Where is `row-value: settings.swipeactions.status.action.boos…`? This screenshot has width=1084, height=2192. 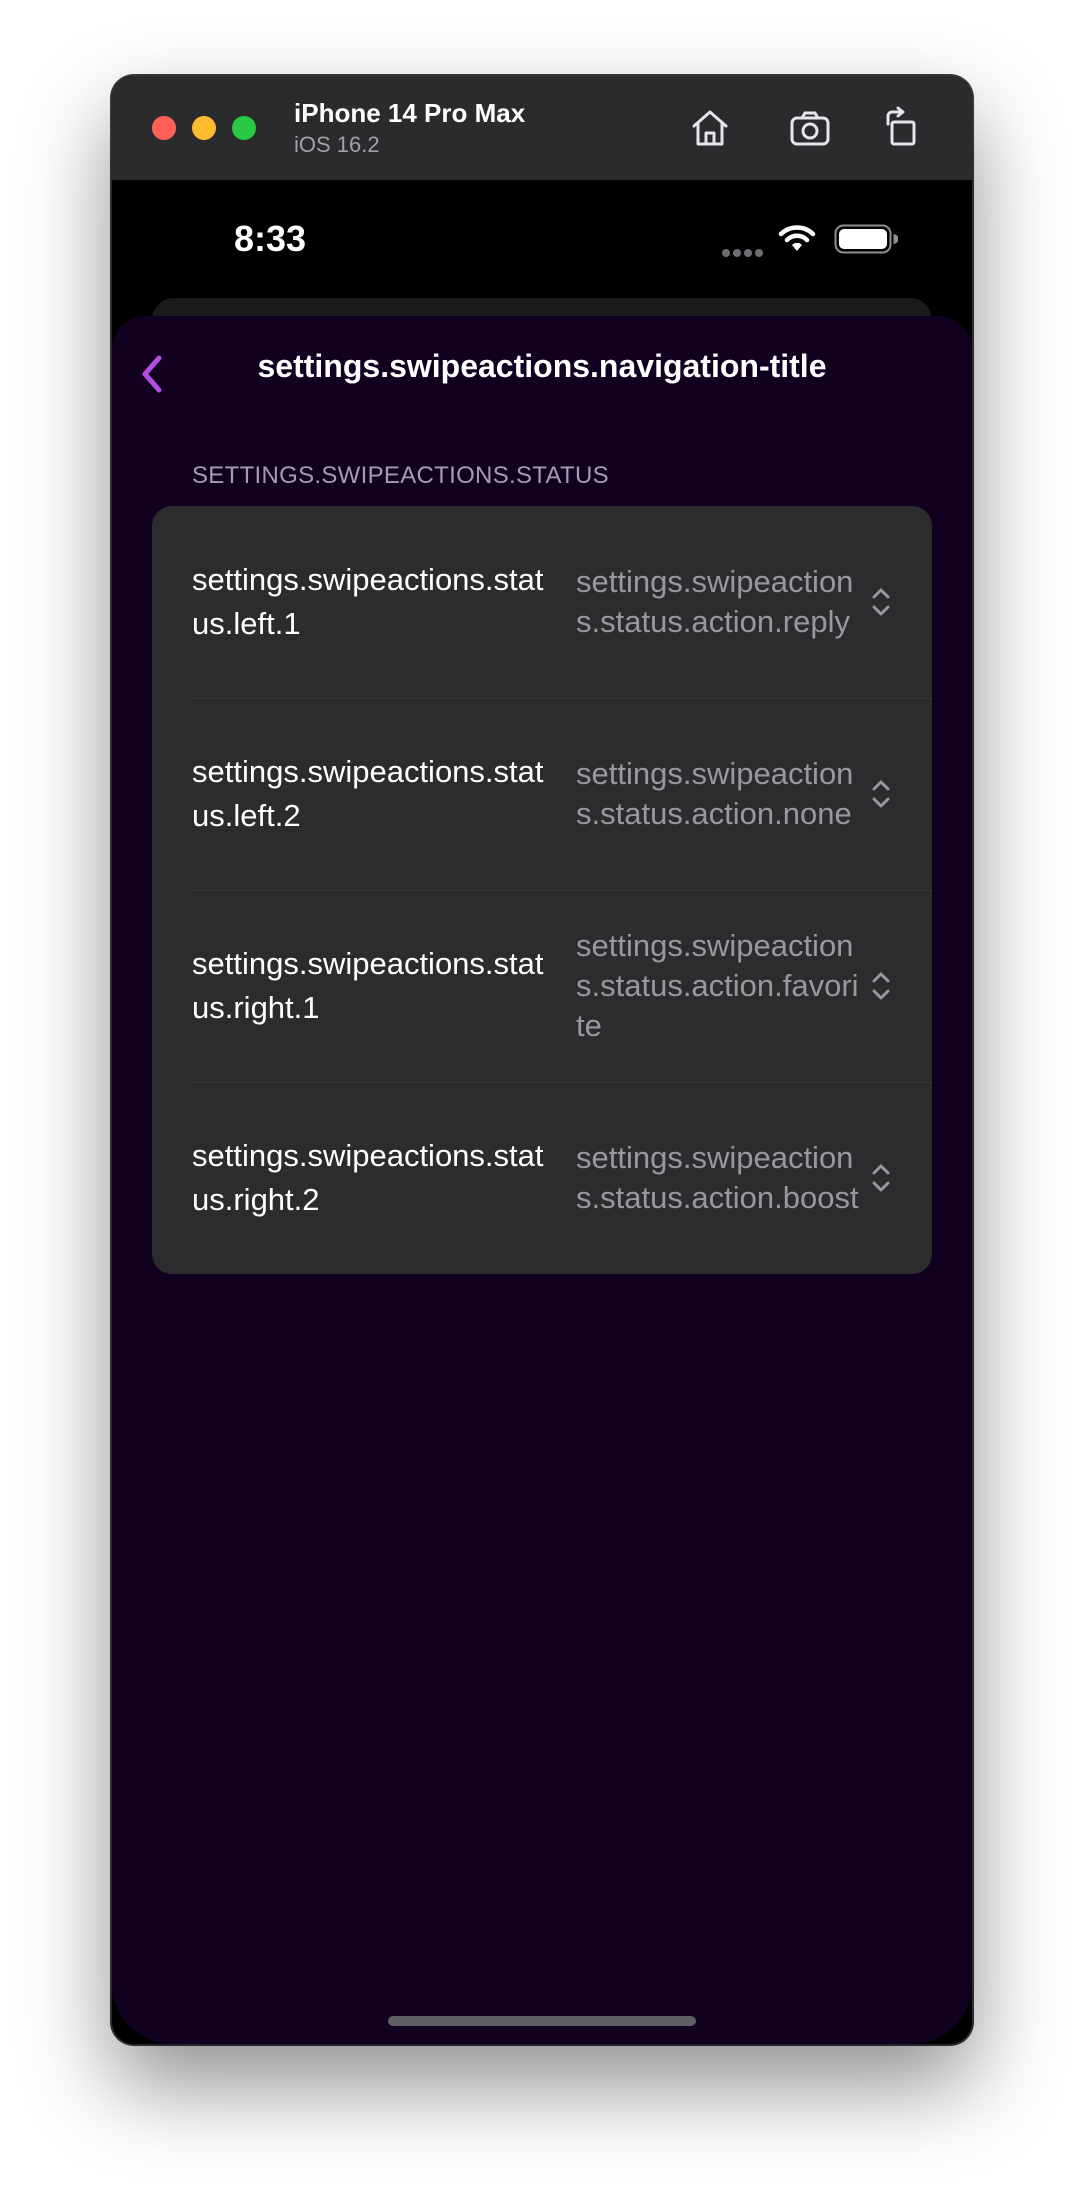 row-value: settings.swipeactions.status.action.boos… is located at coordinates (717, 1177).